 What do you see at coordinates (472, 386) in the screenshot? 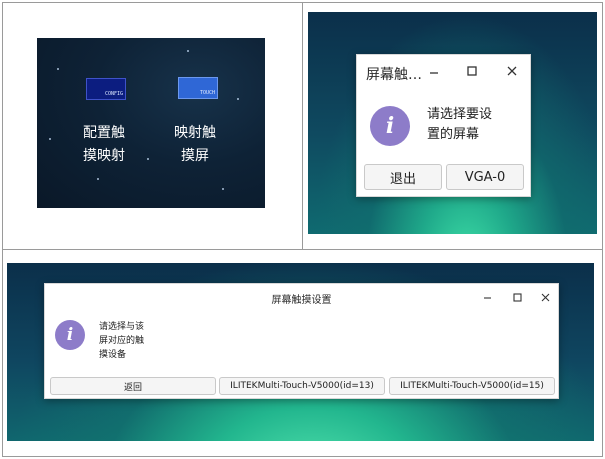
I see `device-id-15-button: ILITEKMulti-Touch-V5000(id=15)` at bounding box center [472, 386].